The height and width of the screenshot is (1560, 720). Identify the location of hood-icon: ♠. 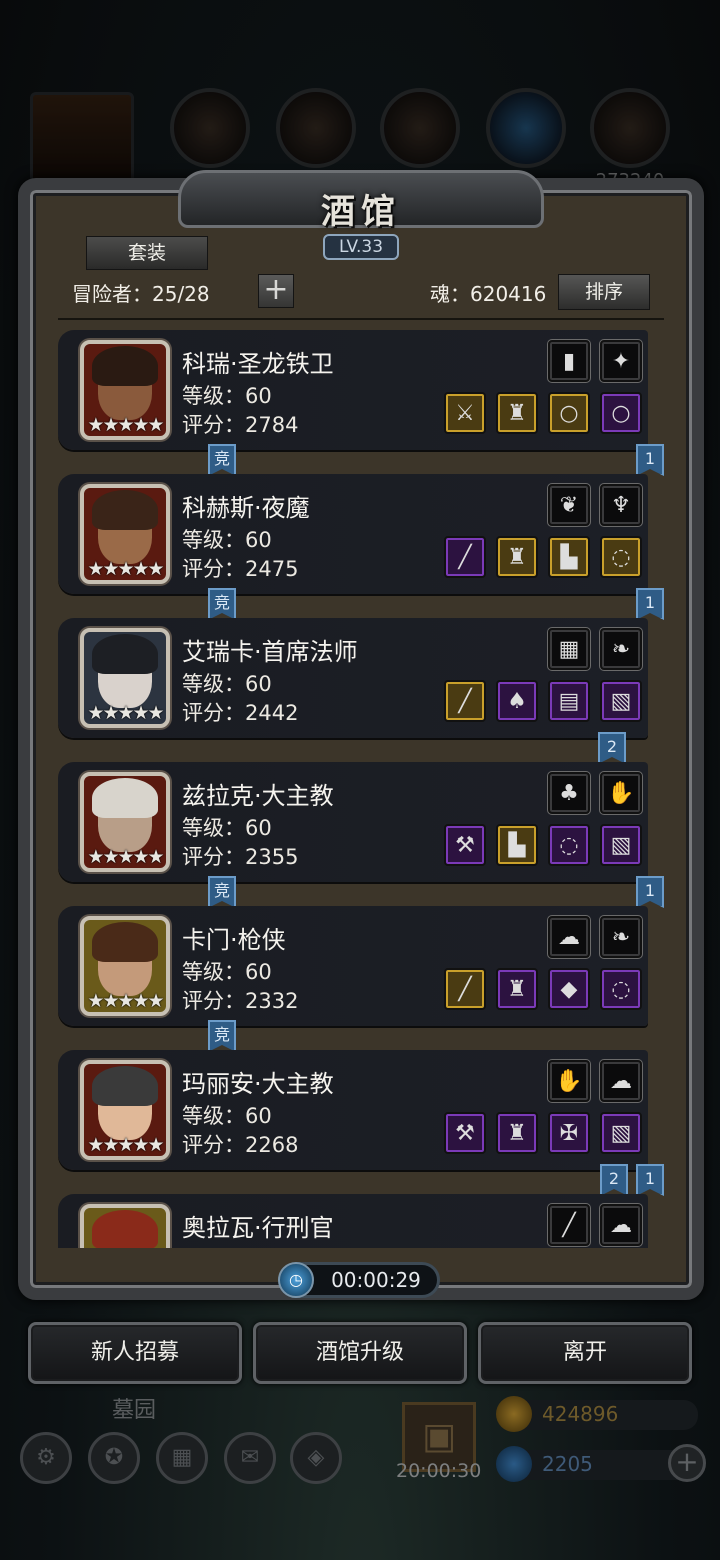
(517, 701).